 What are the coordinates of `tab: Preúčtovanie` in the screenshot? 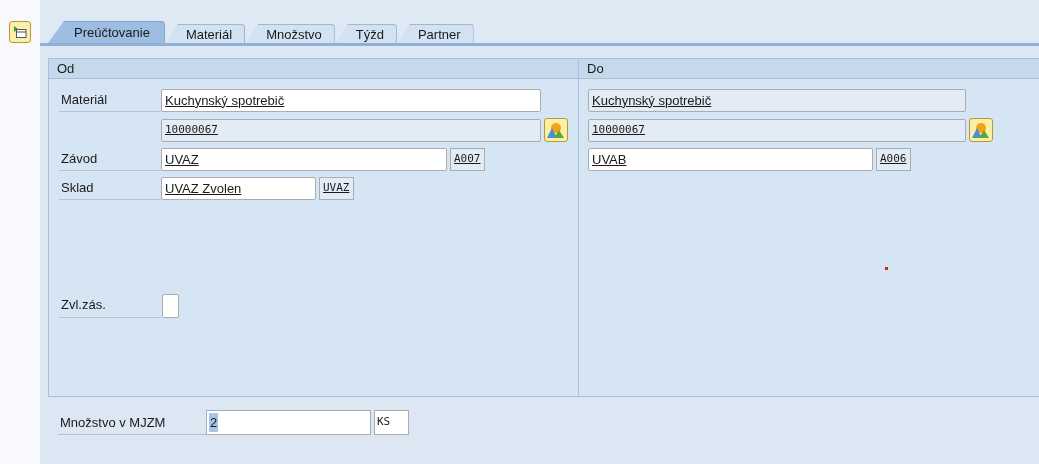 It's located at (106, 32).